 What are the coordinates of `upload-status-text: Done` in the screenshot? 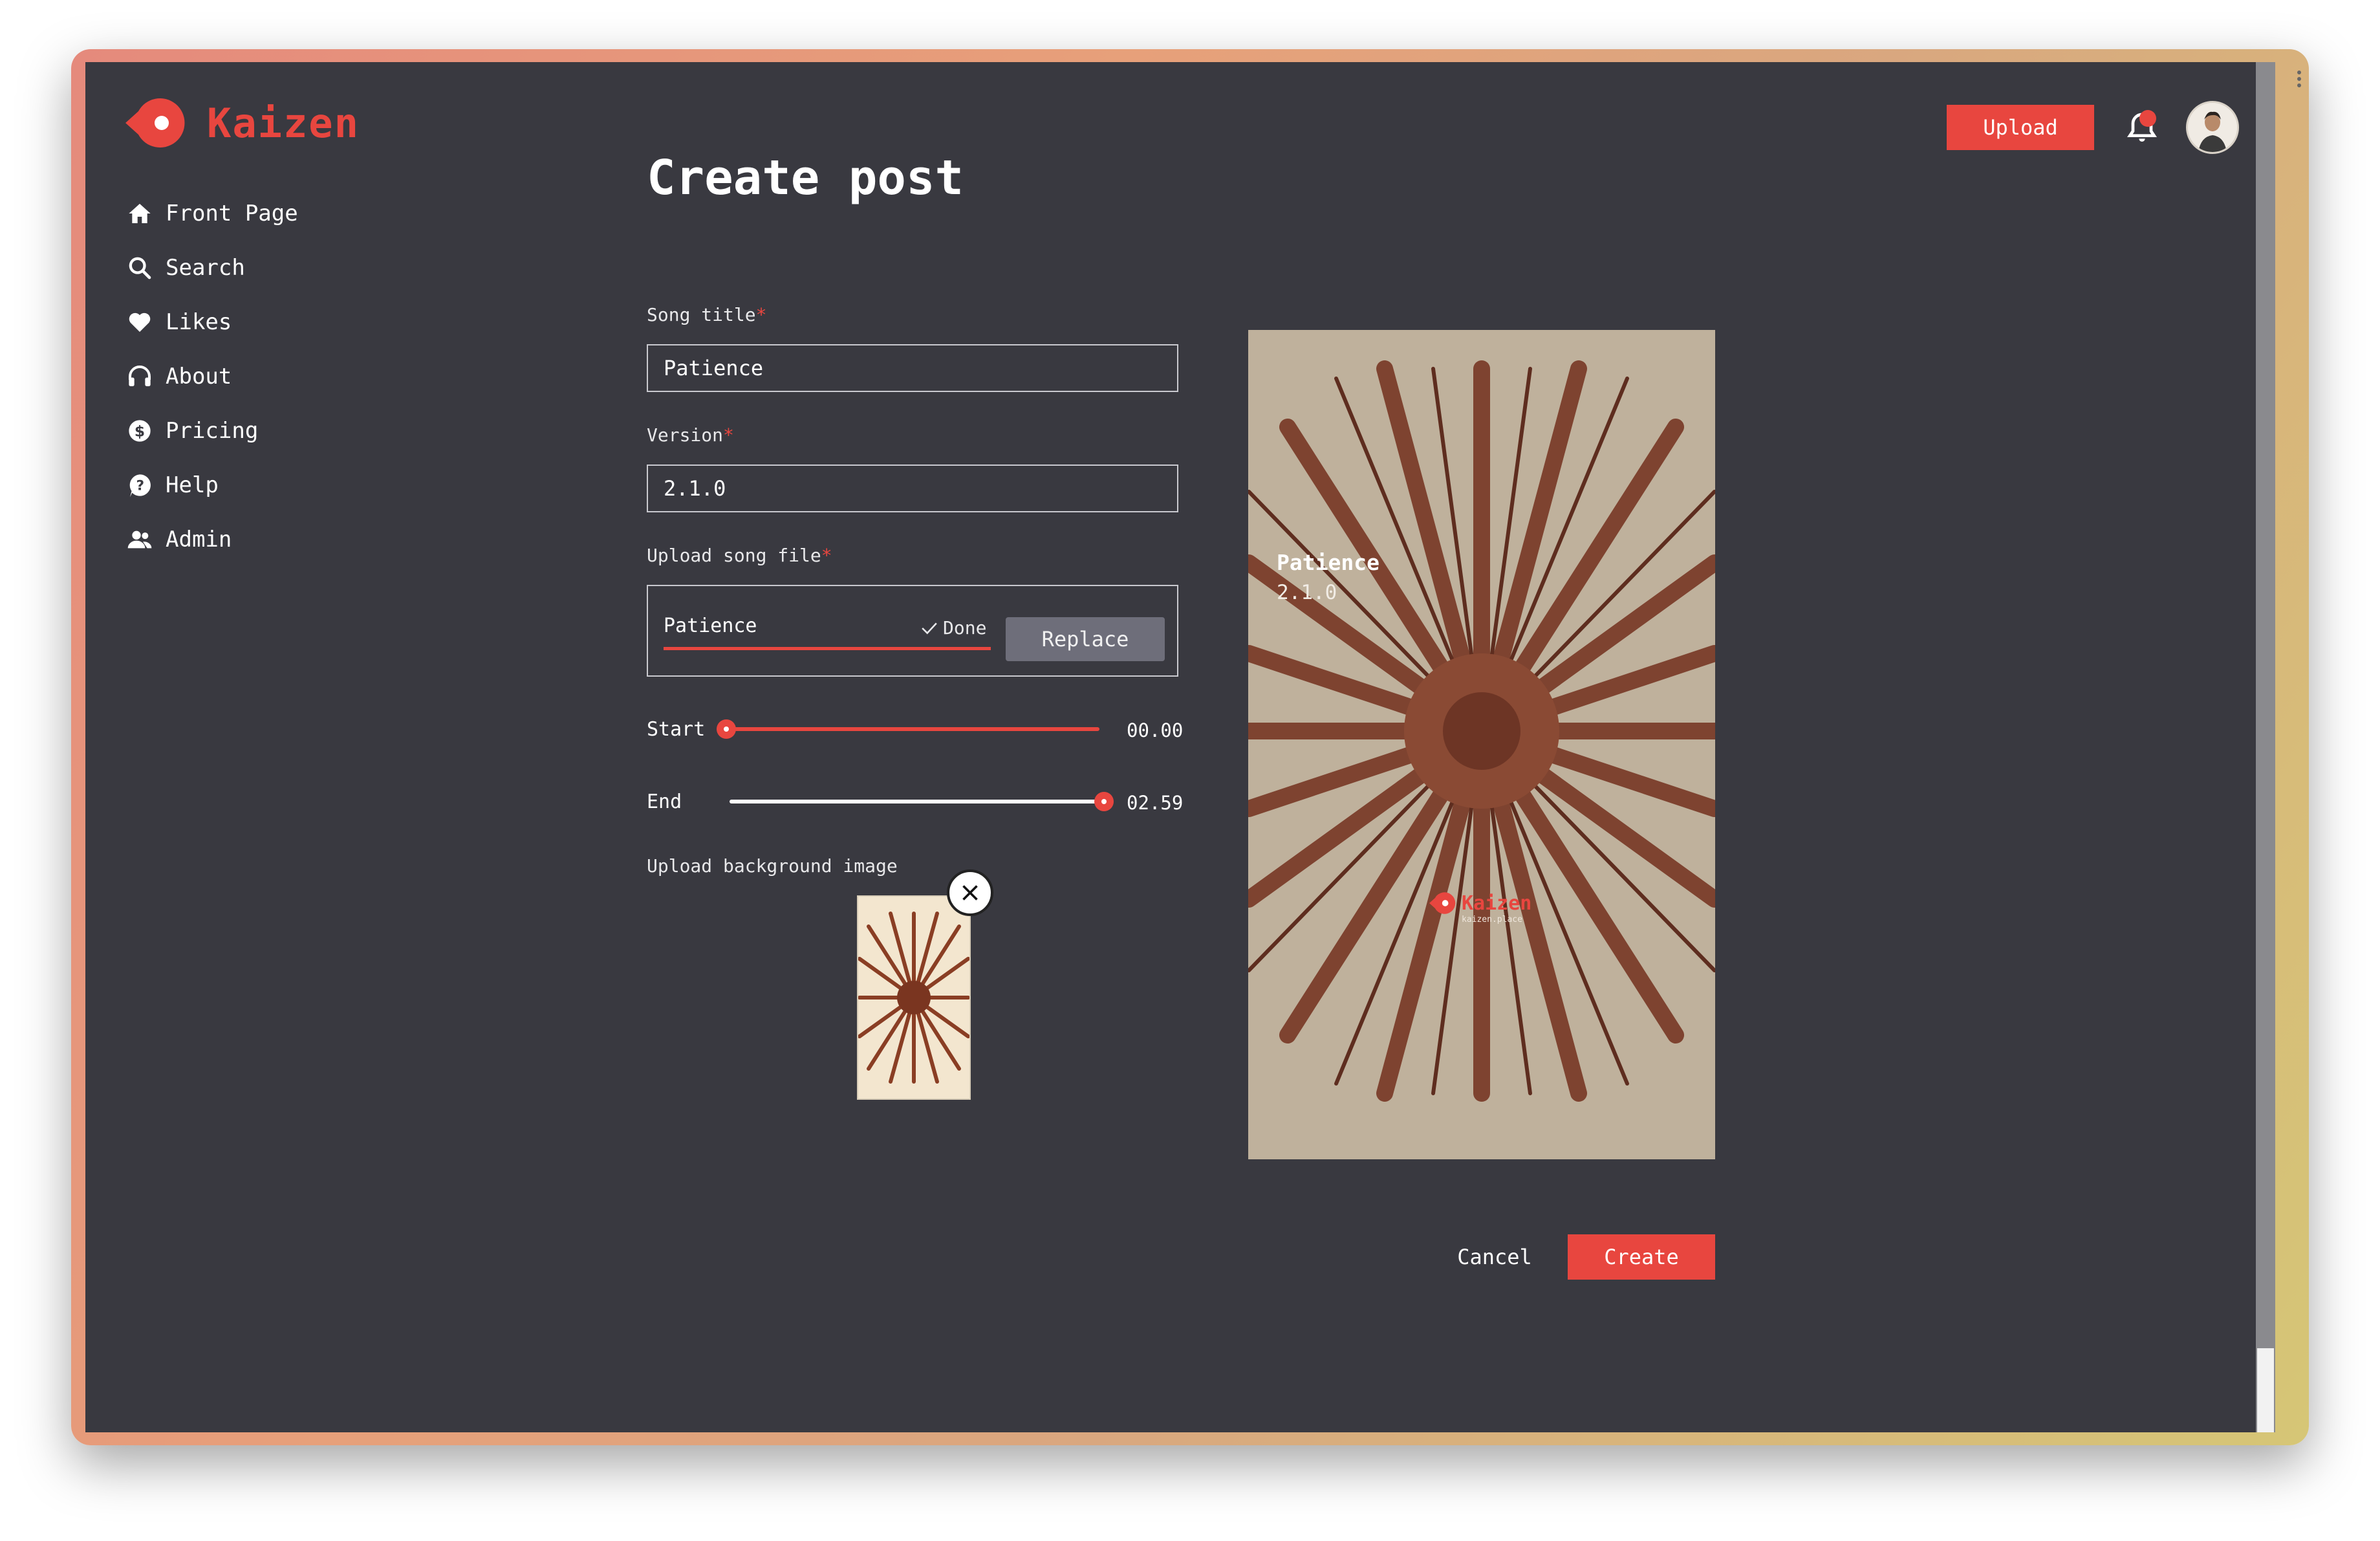 It's located at (965, 628).